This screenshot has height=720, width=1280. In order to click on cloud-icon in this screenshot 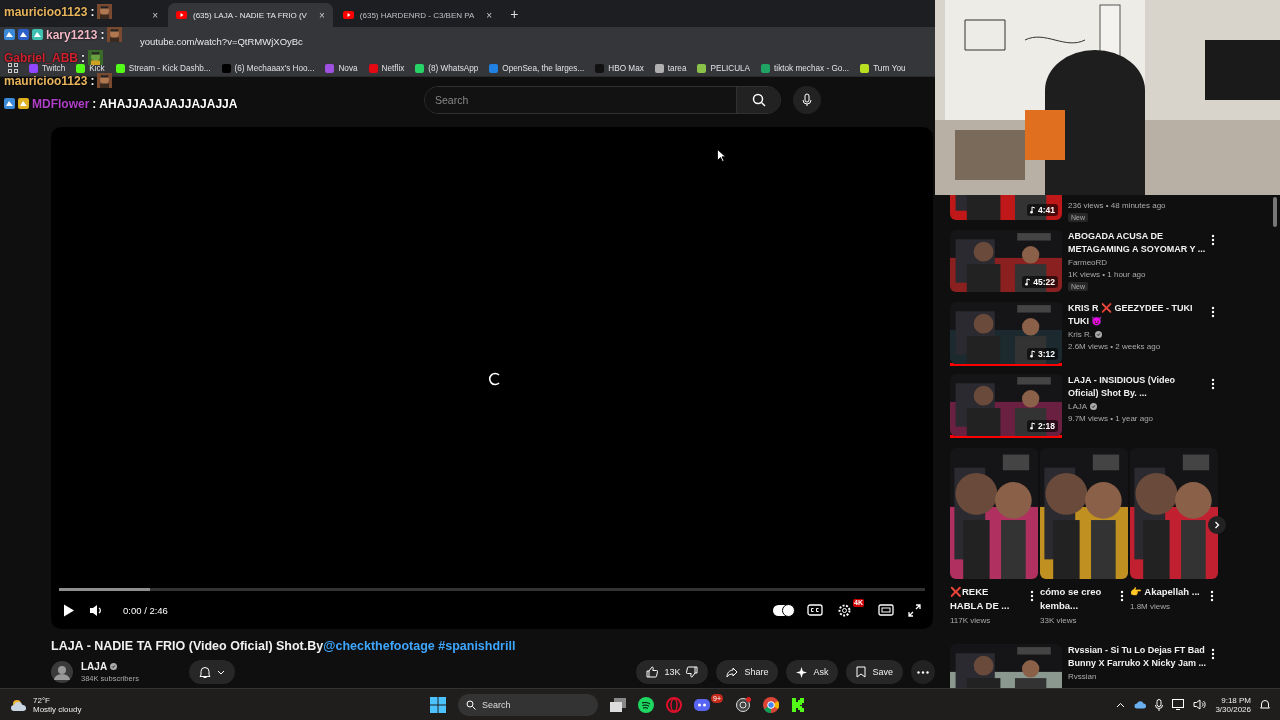, I will do `click(1140, 704)`.